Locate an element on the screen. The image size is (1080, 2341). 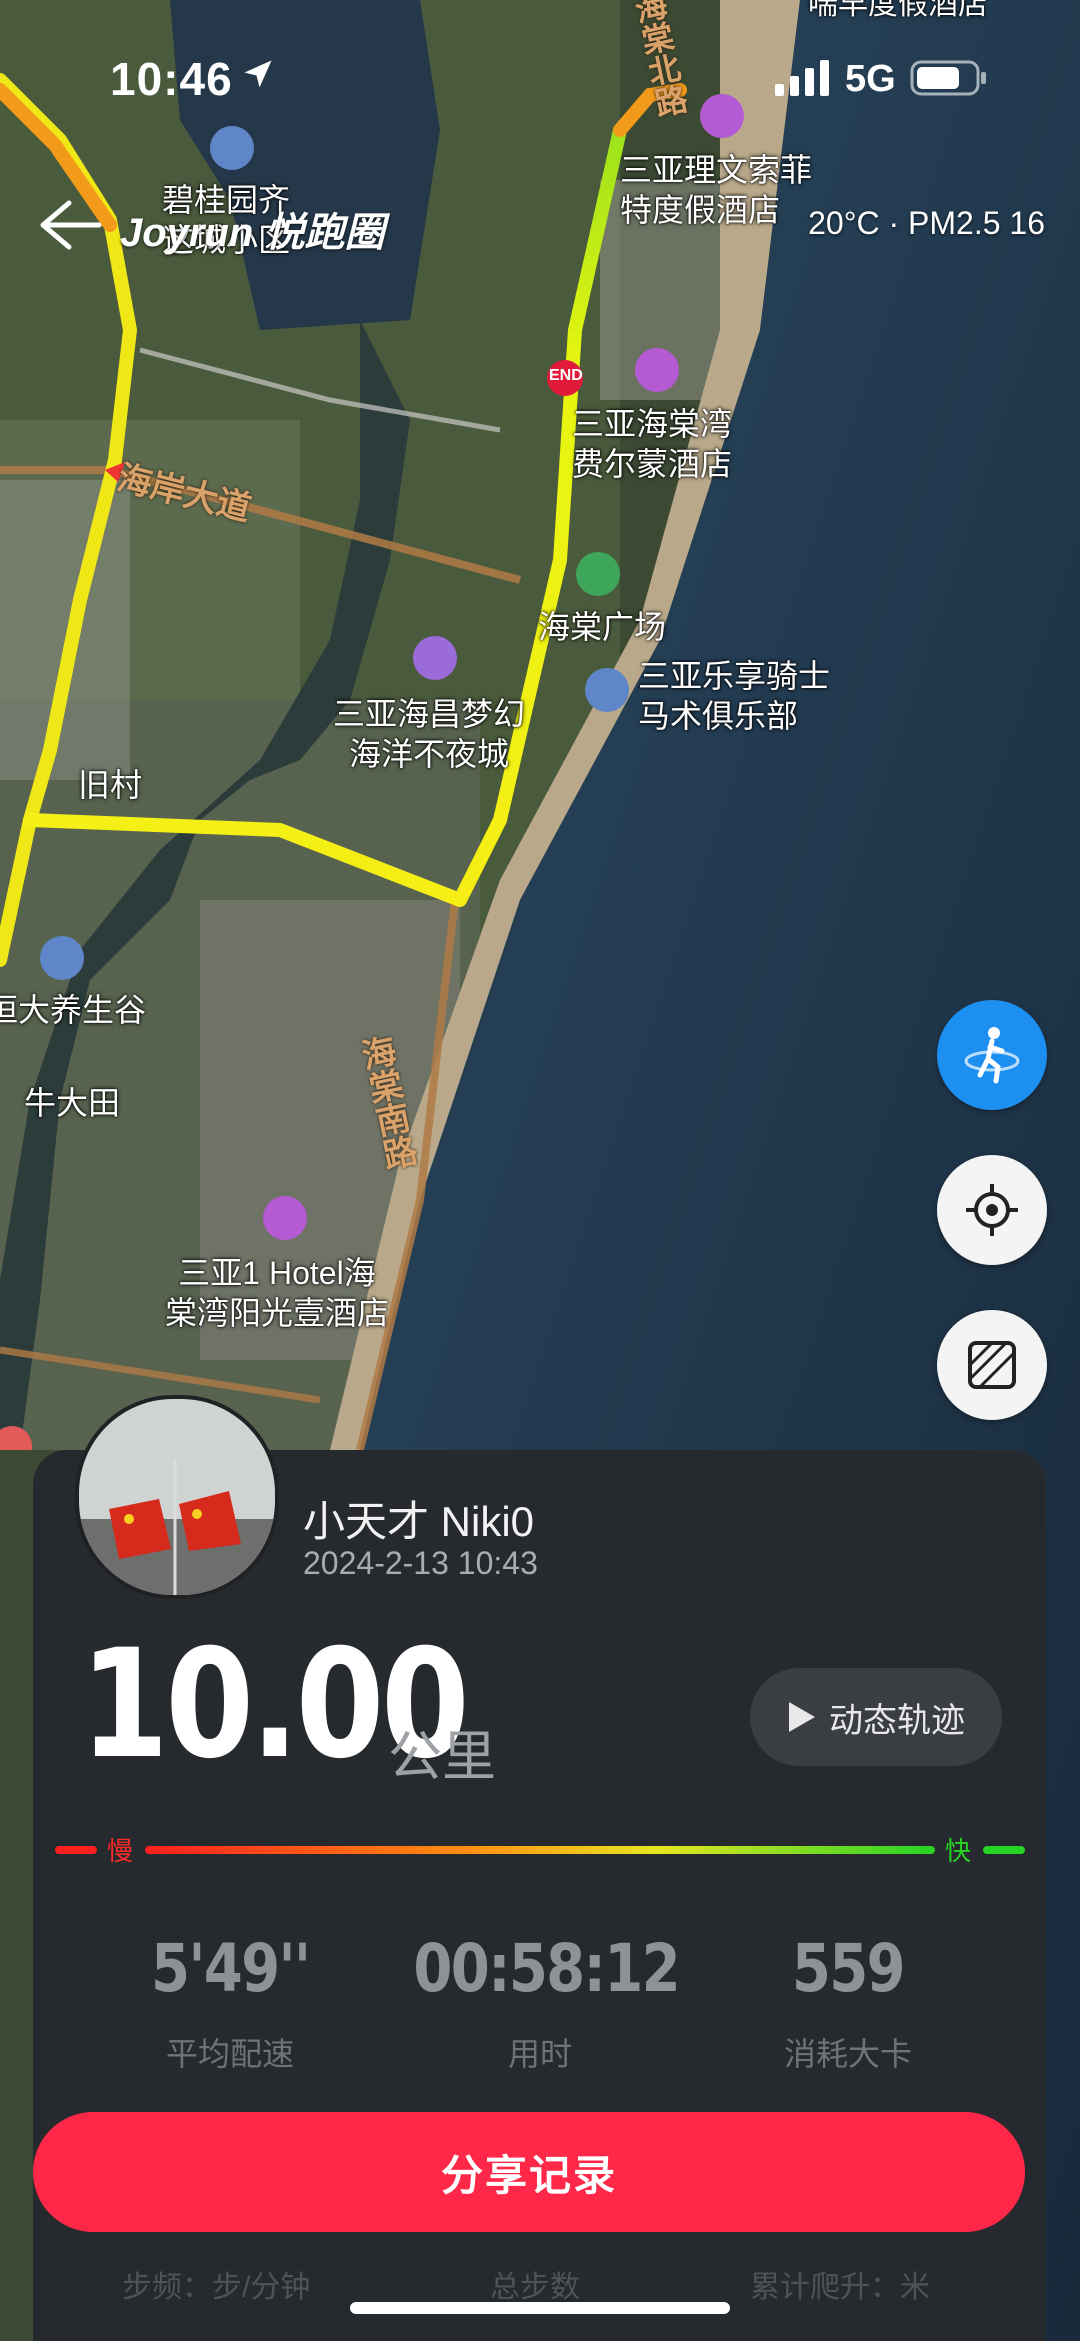
avatar-image is located at coordinates (177, 1497).